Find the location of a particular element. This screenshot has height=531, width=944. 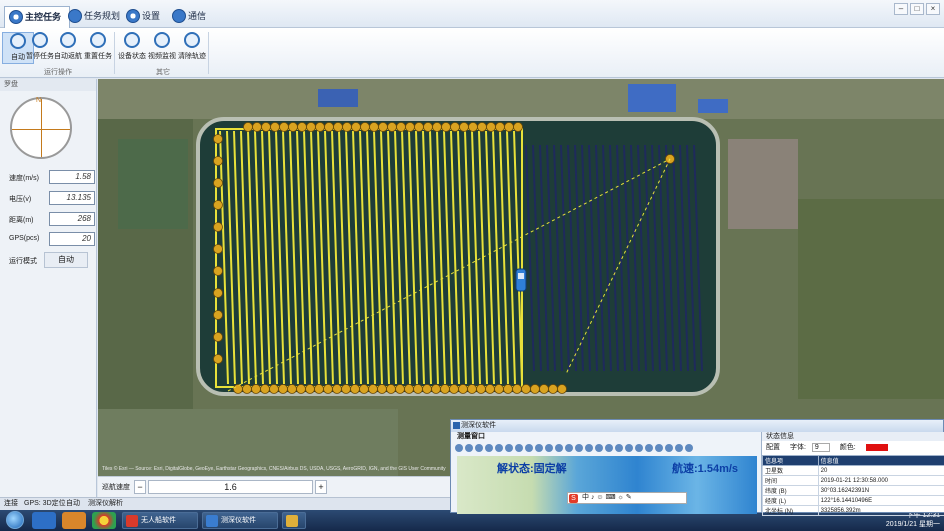

boat-icon is located at coordinates (521, 280).